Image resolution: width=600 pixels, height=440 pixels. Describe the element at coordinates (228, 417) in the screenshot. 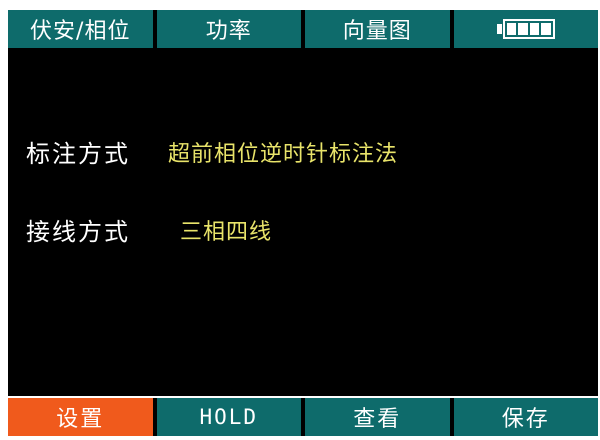

I see `hold-button: HOLD` at that location.